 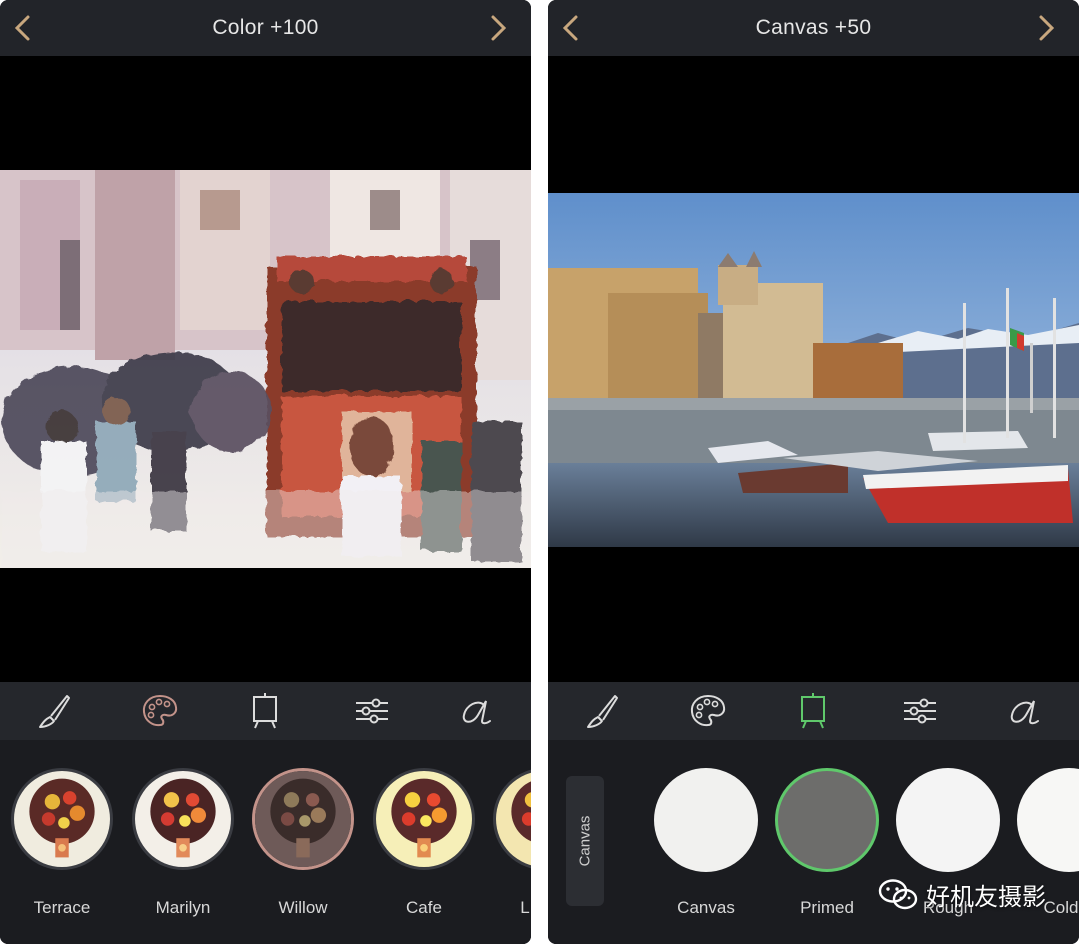 What do you see at coordinates (827, 820) in the screenshot?
I see `texture-swatch-primed` at bounding box center [827, 820].